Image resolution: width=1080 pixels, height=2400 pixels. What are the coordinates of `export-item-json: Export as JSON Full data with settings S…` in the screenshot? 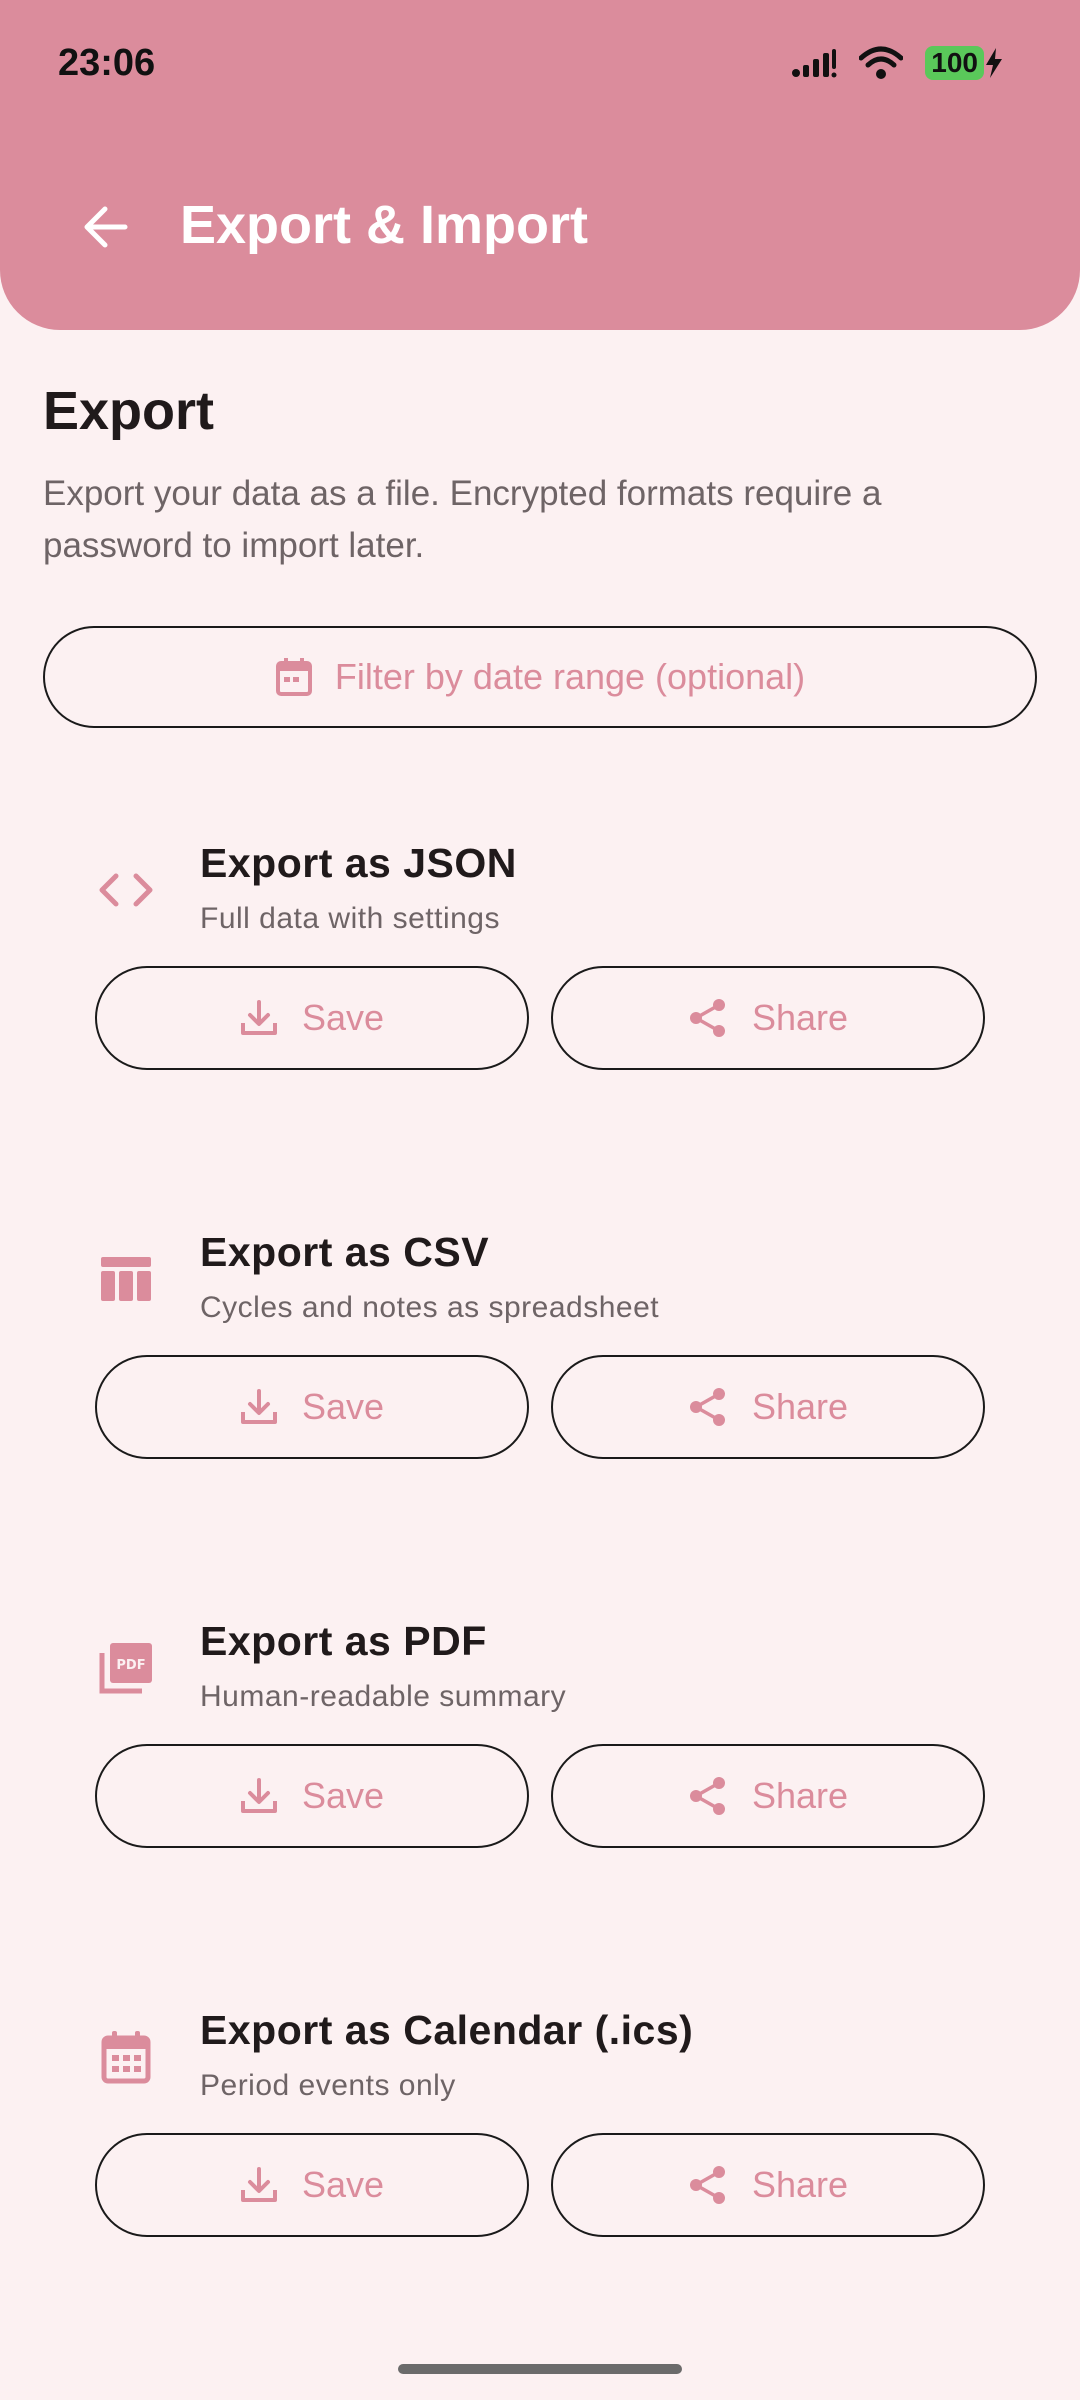 It's located at (540, 990).